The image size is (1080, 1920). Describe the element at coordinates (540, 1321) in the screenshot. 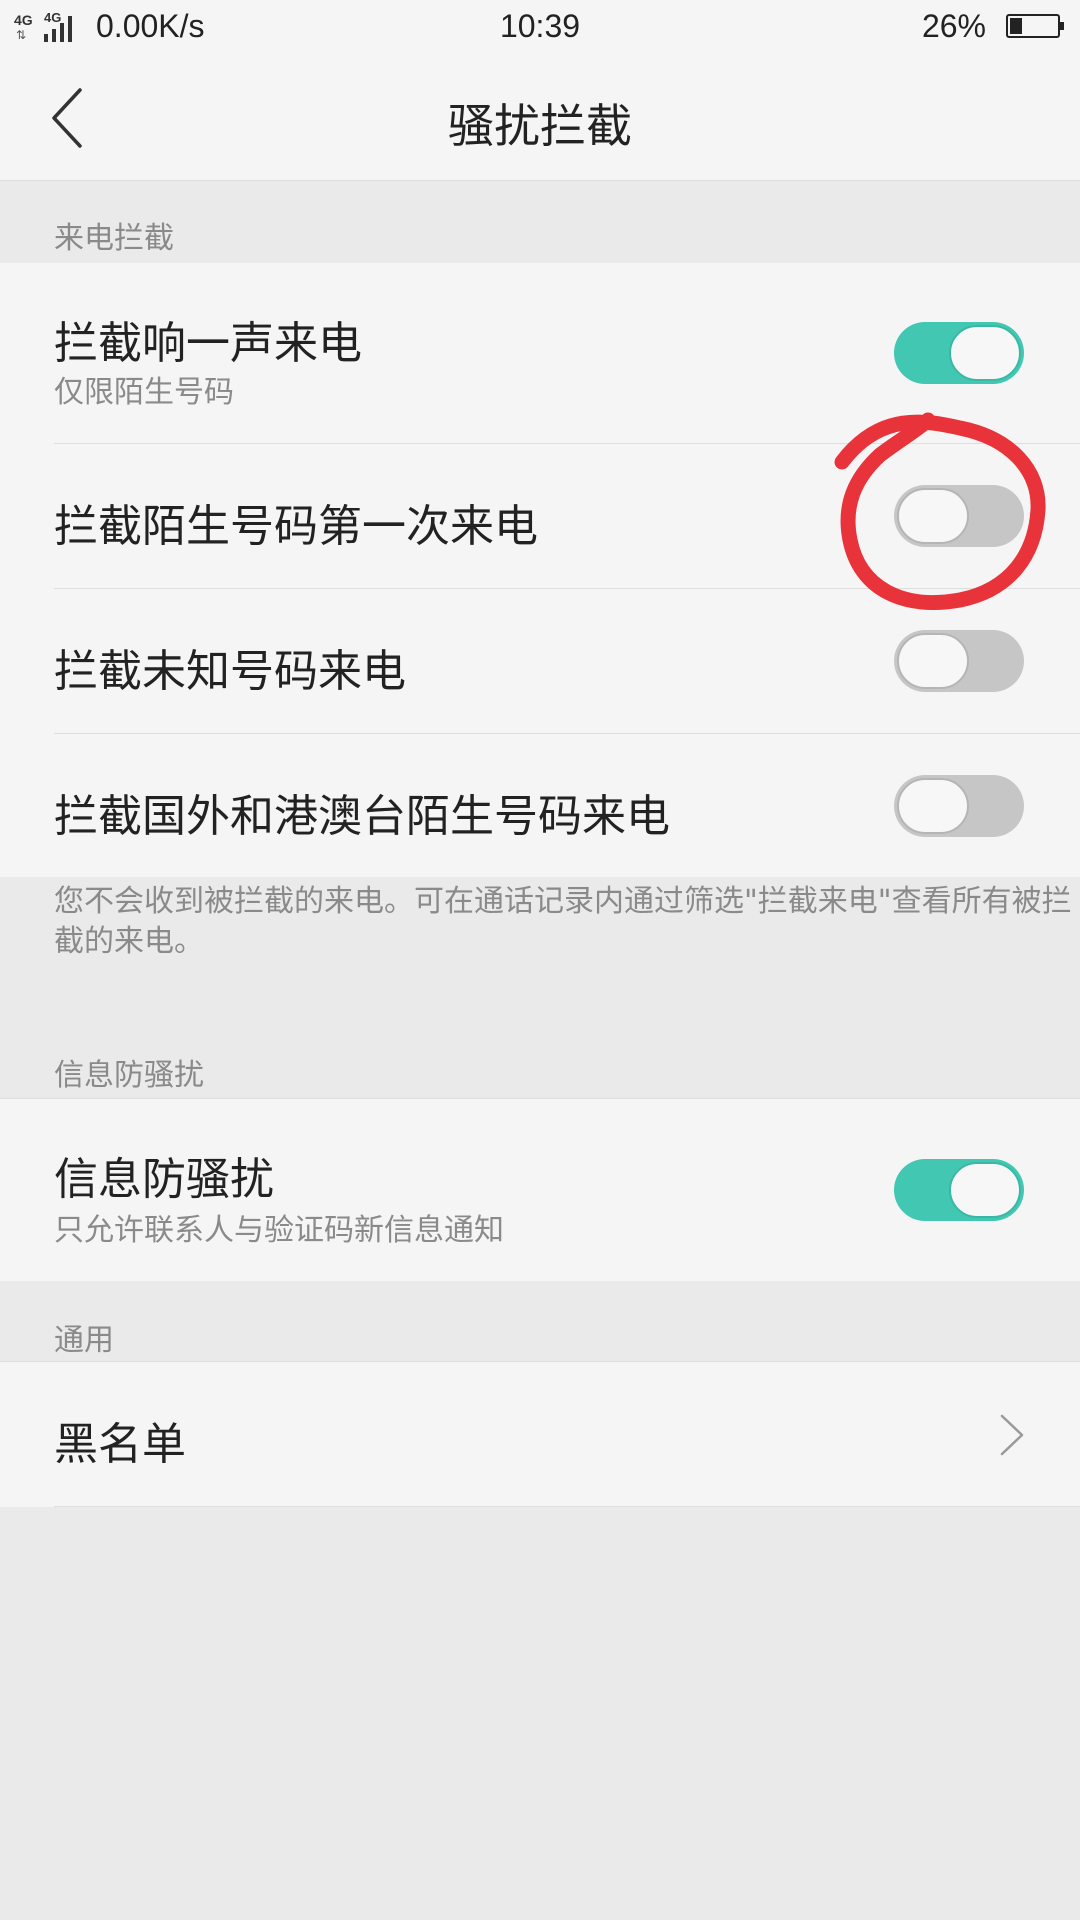

I see `section-header-general: 通用` at that location.